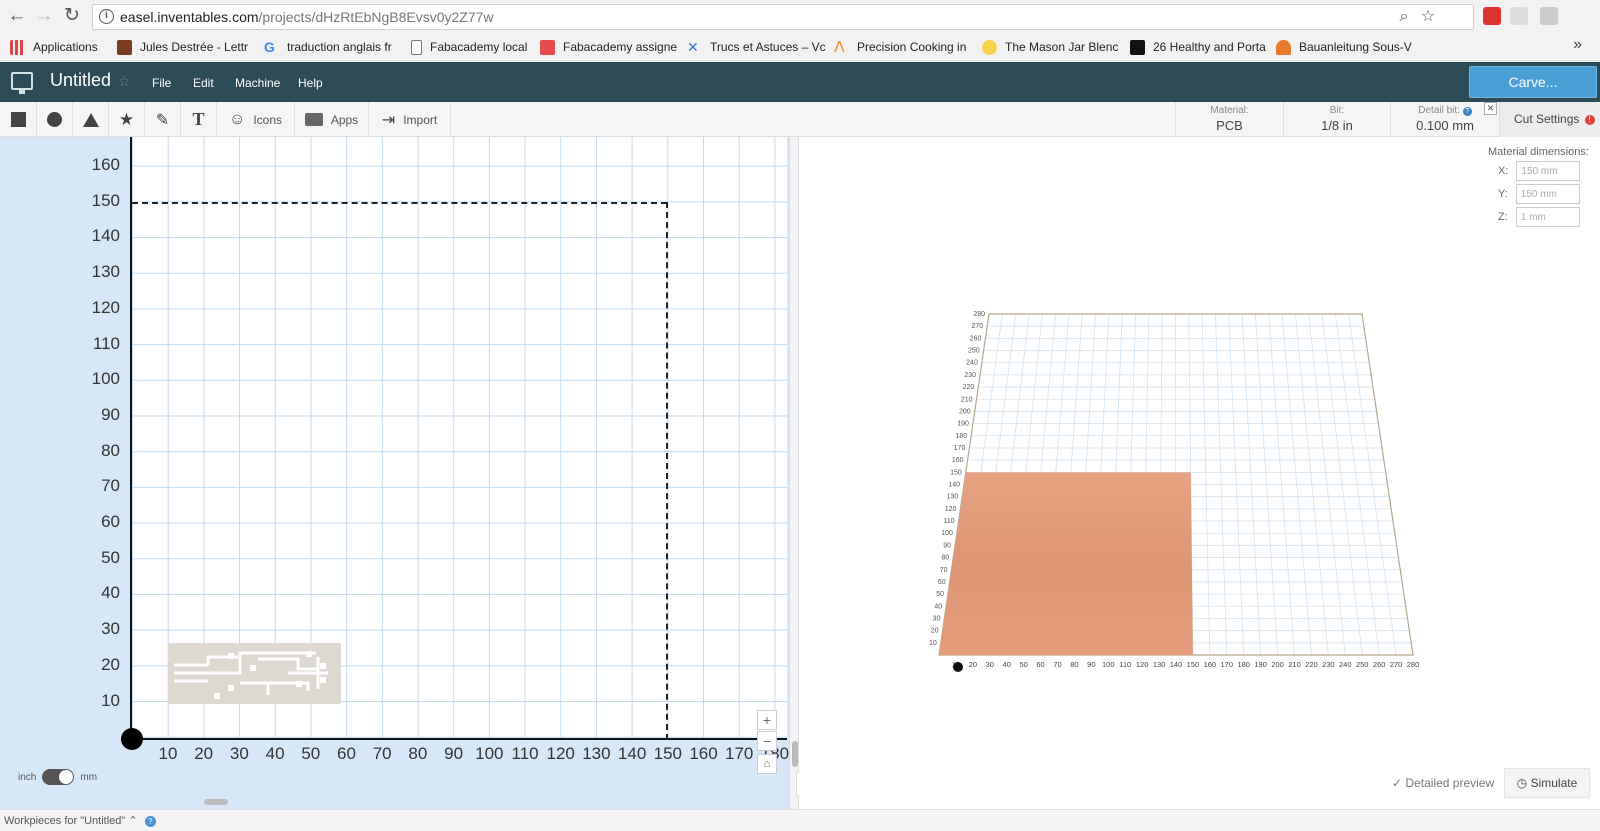 The height and width of the screenshot is (831, 1600). I want to click on menu-machine: Machine, so click(257, 83).